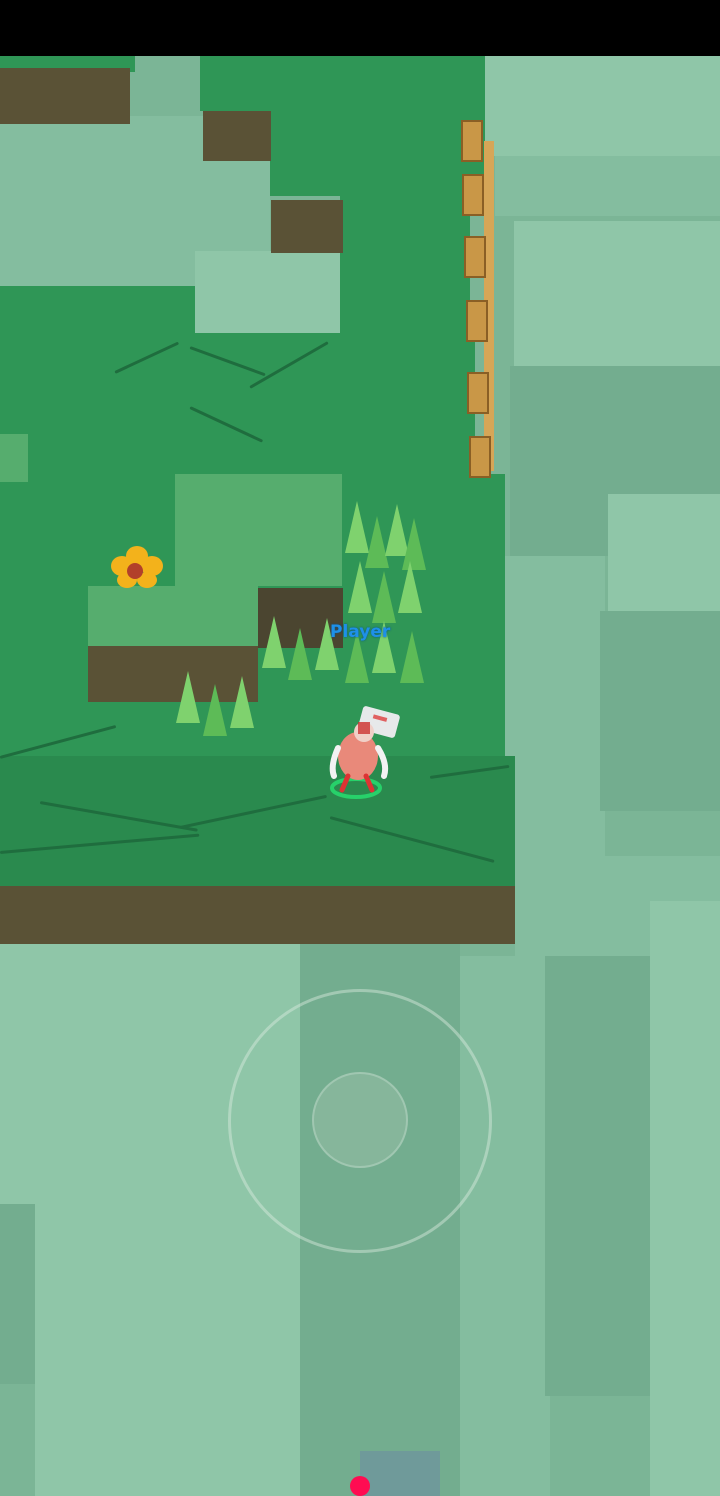 Image resolution: width=720 pixels, height=1496 pixels. Describe the element at coordinates (137, 567) in the screenshot. I see `flower-icon` at that location.